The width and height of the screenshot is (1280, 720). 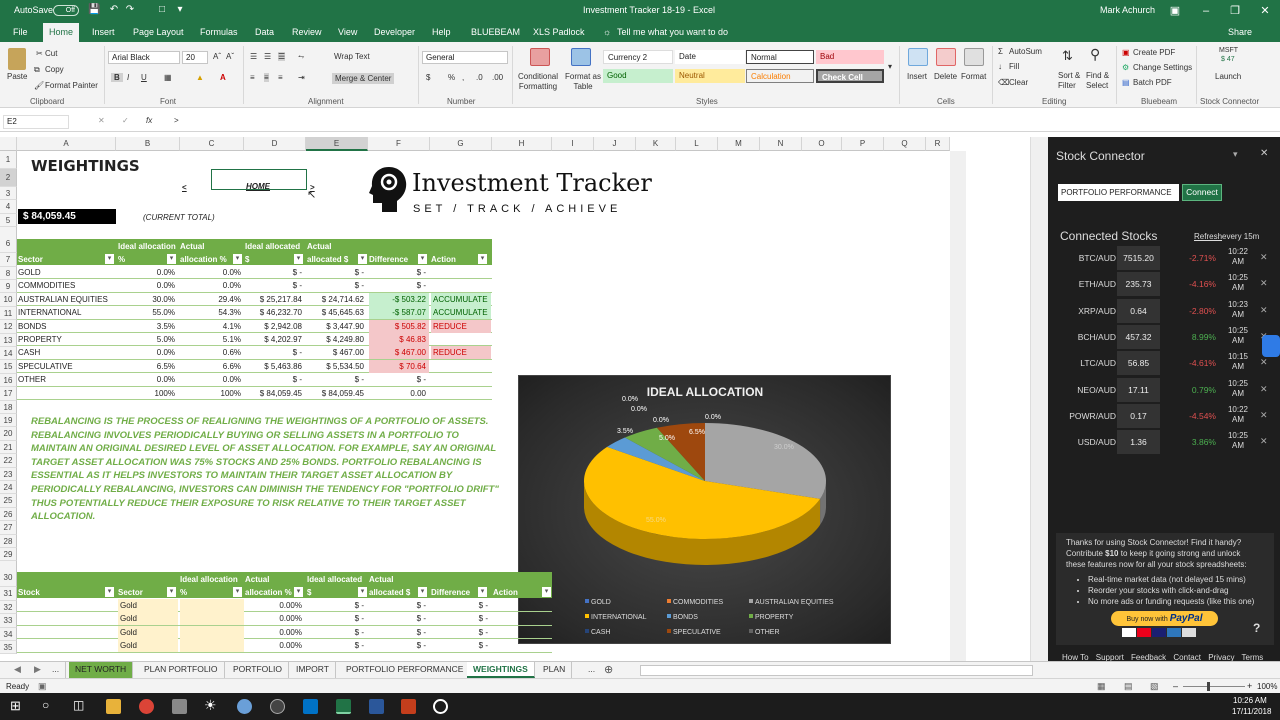 What do you see at coordinates (1018, 82) in the screenshot?
I see `clear-button: Clear` at bounding box center [1018, 82].